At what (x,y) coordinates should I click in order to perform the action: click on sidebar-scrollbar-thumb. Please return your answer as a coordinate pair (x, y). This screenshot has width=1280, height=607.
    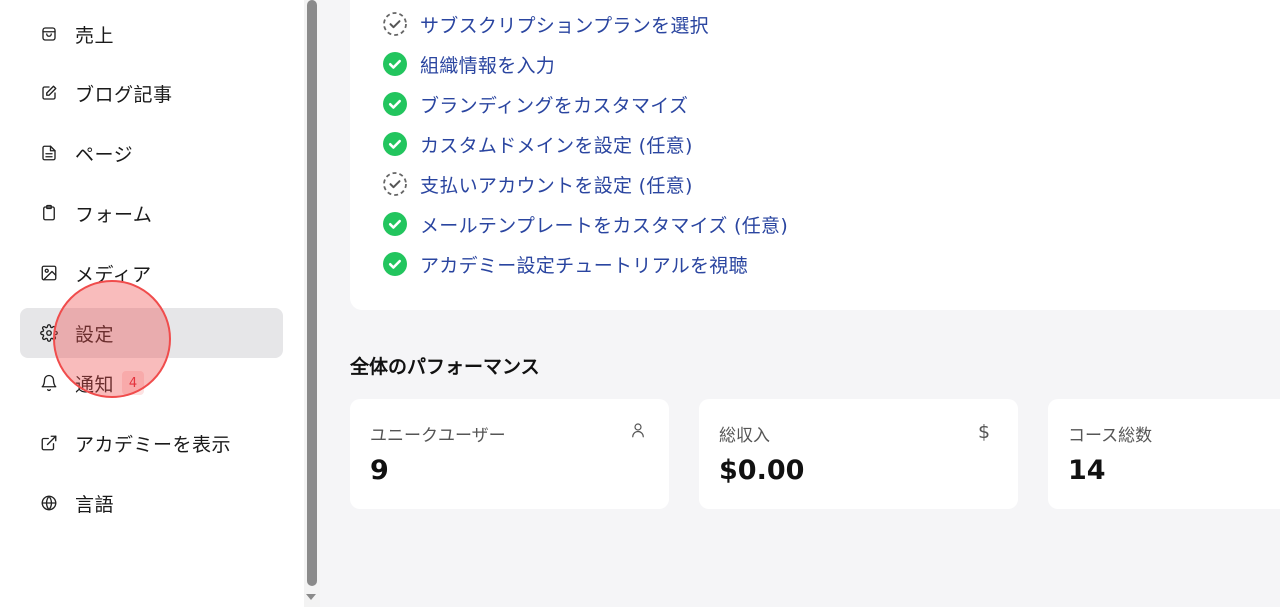
    Looking at the image, I should click on (312, 293).